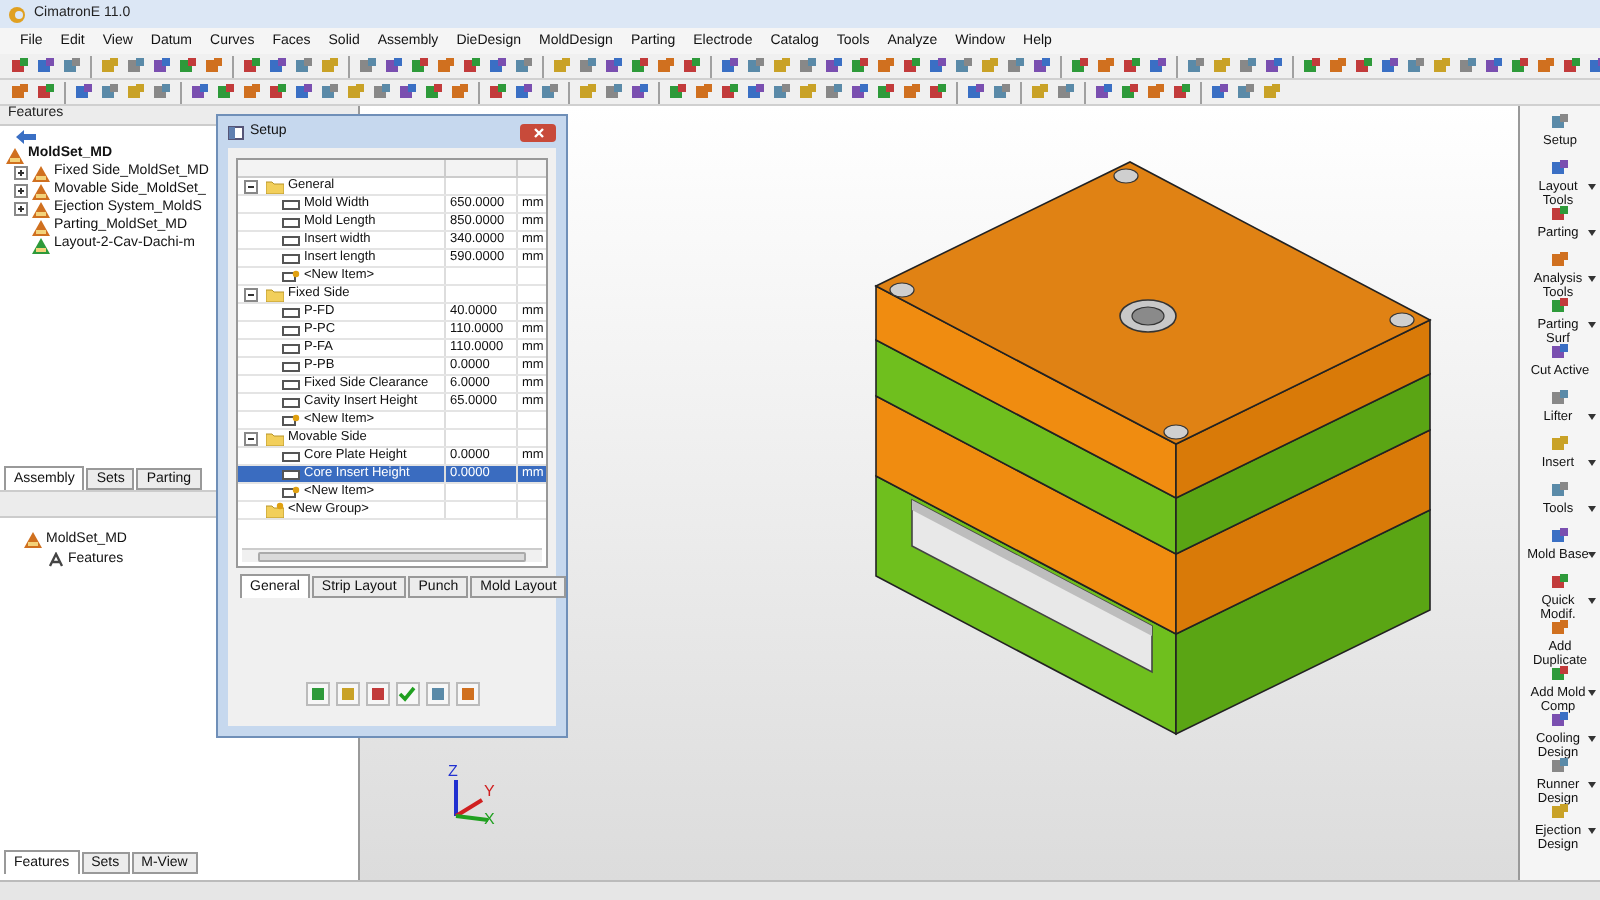  What do you see at coordinates (538, 132) in the screenshot?
I see `close-button` at bounding box center [538, 132].